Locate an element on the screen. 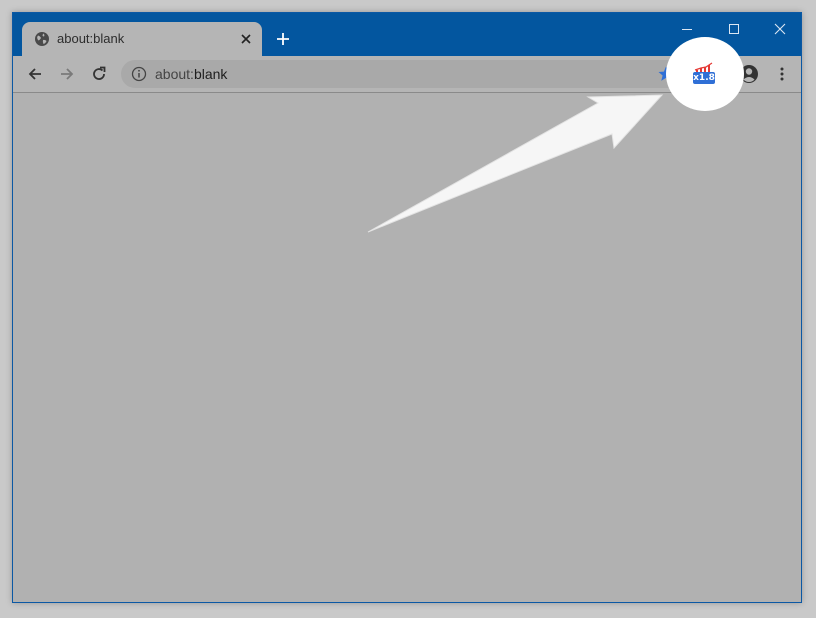  kebab-menu-icon is located at coordinates (782, 74).